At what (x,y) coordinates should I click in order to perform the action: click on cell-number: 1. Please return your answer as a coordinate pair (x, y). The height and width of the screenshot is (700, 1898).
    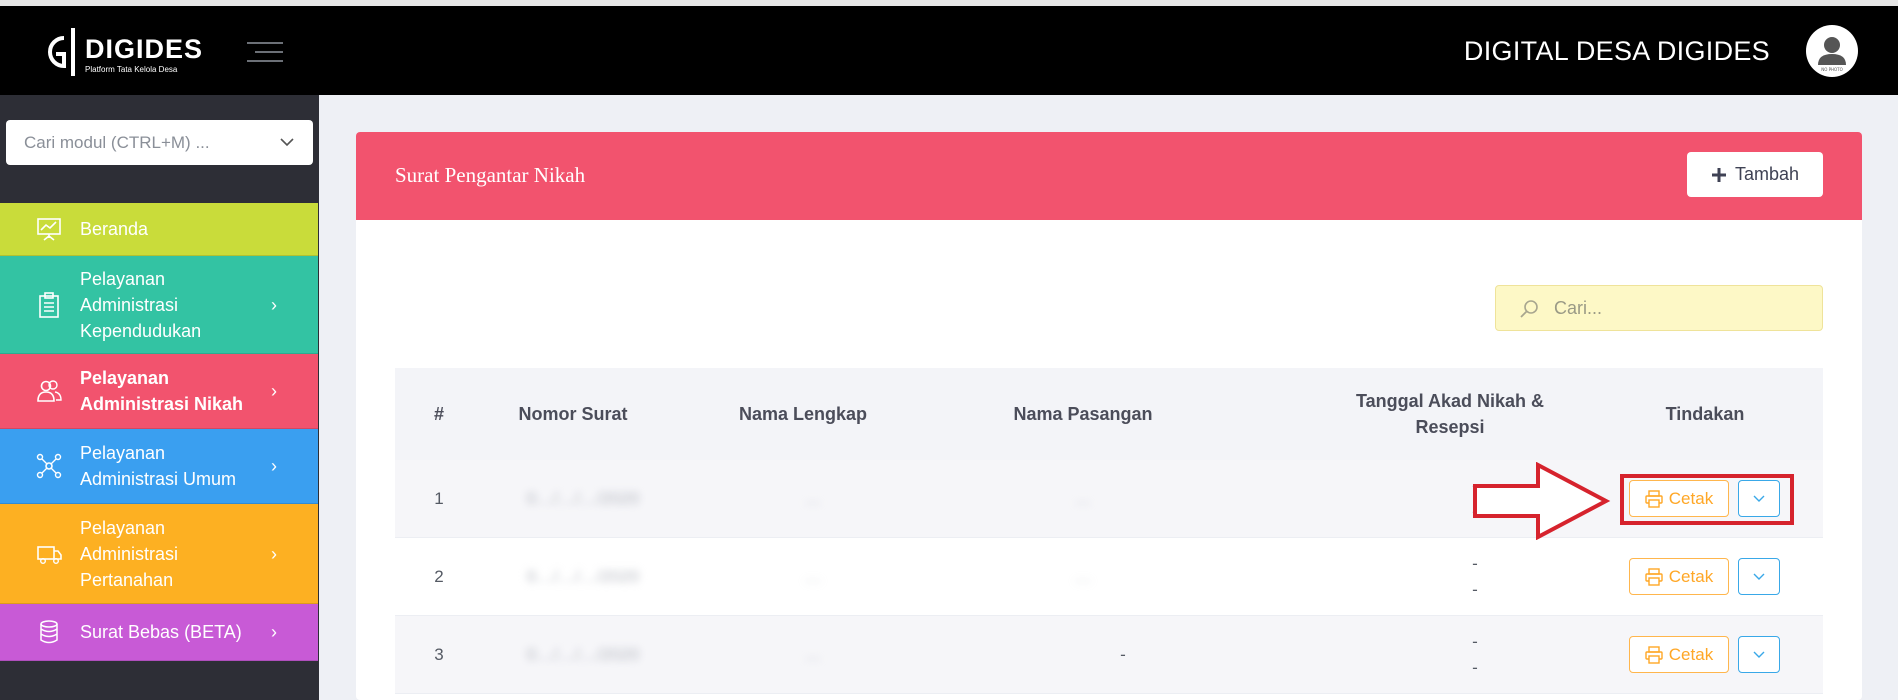
    Looking at the image, I should click on (439, 498).